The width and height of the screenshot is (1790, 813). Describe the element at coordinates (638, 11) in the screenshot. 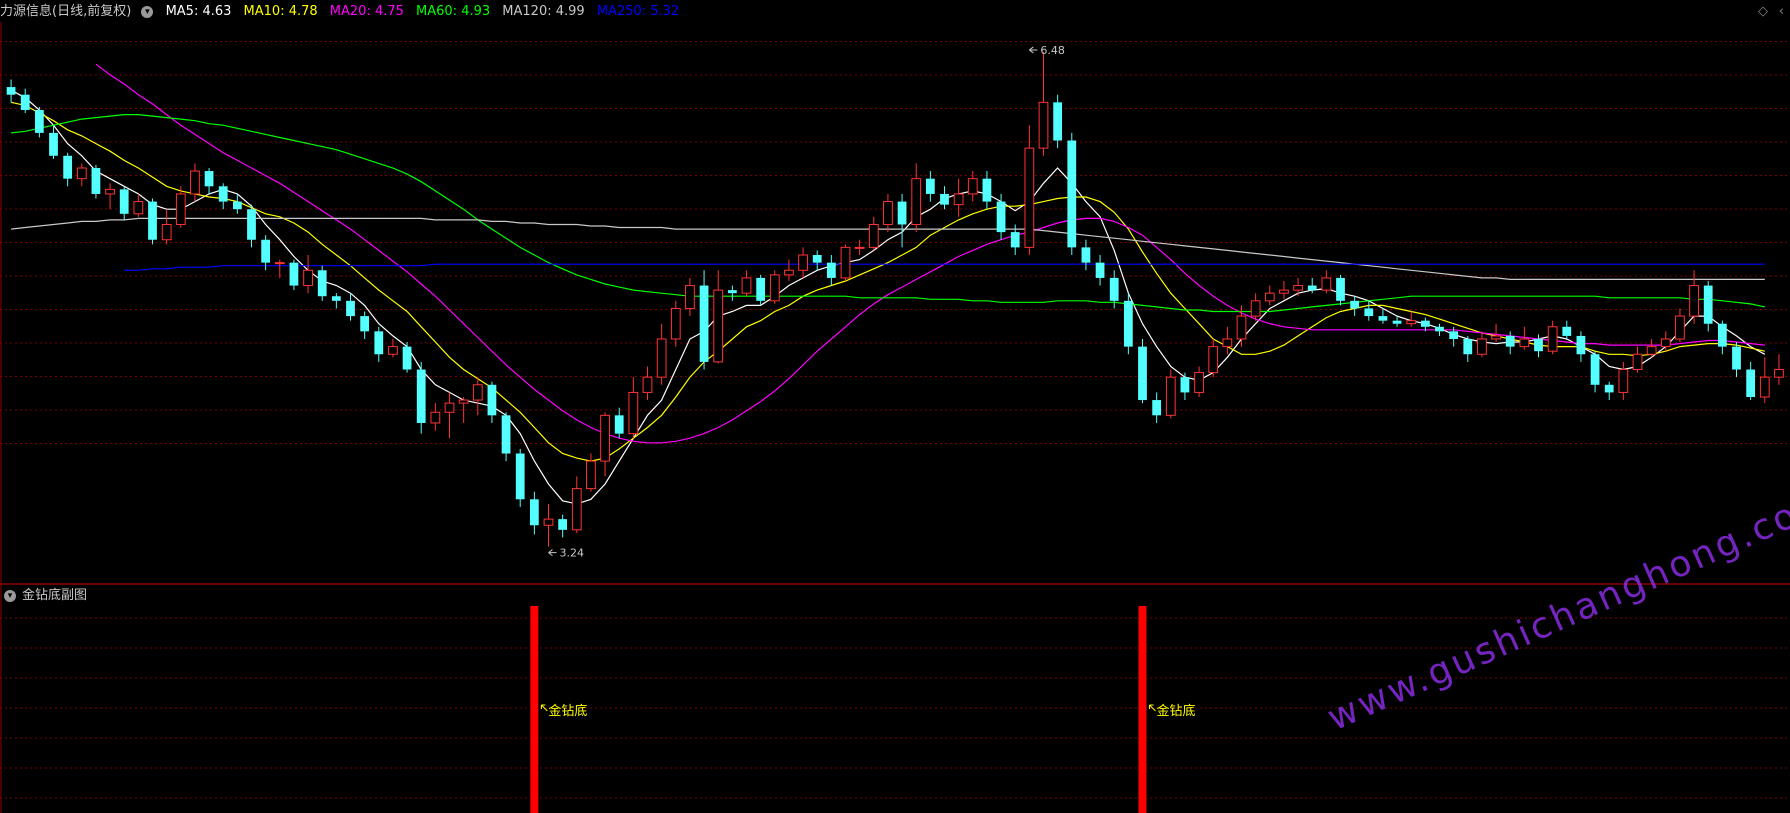

I see `ma250-label: MA250: 5.32` at that location.